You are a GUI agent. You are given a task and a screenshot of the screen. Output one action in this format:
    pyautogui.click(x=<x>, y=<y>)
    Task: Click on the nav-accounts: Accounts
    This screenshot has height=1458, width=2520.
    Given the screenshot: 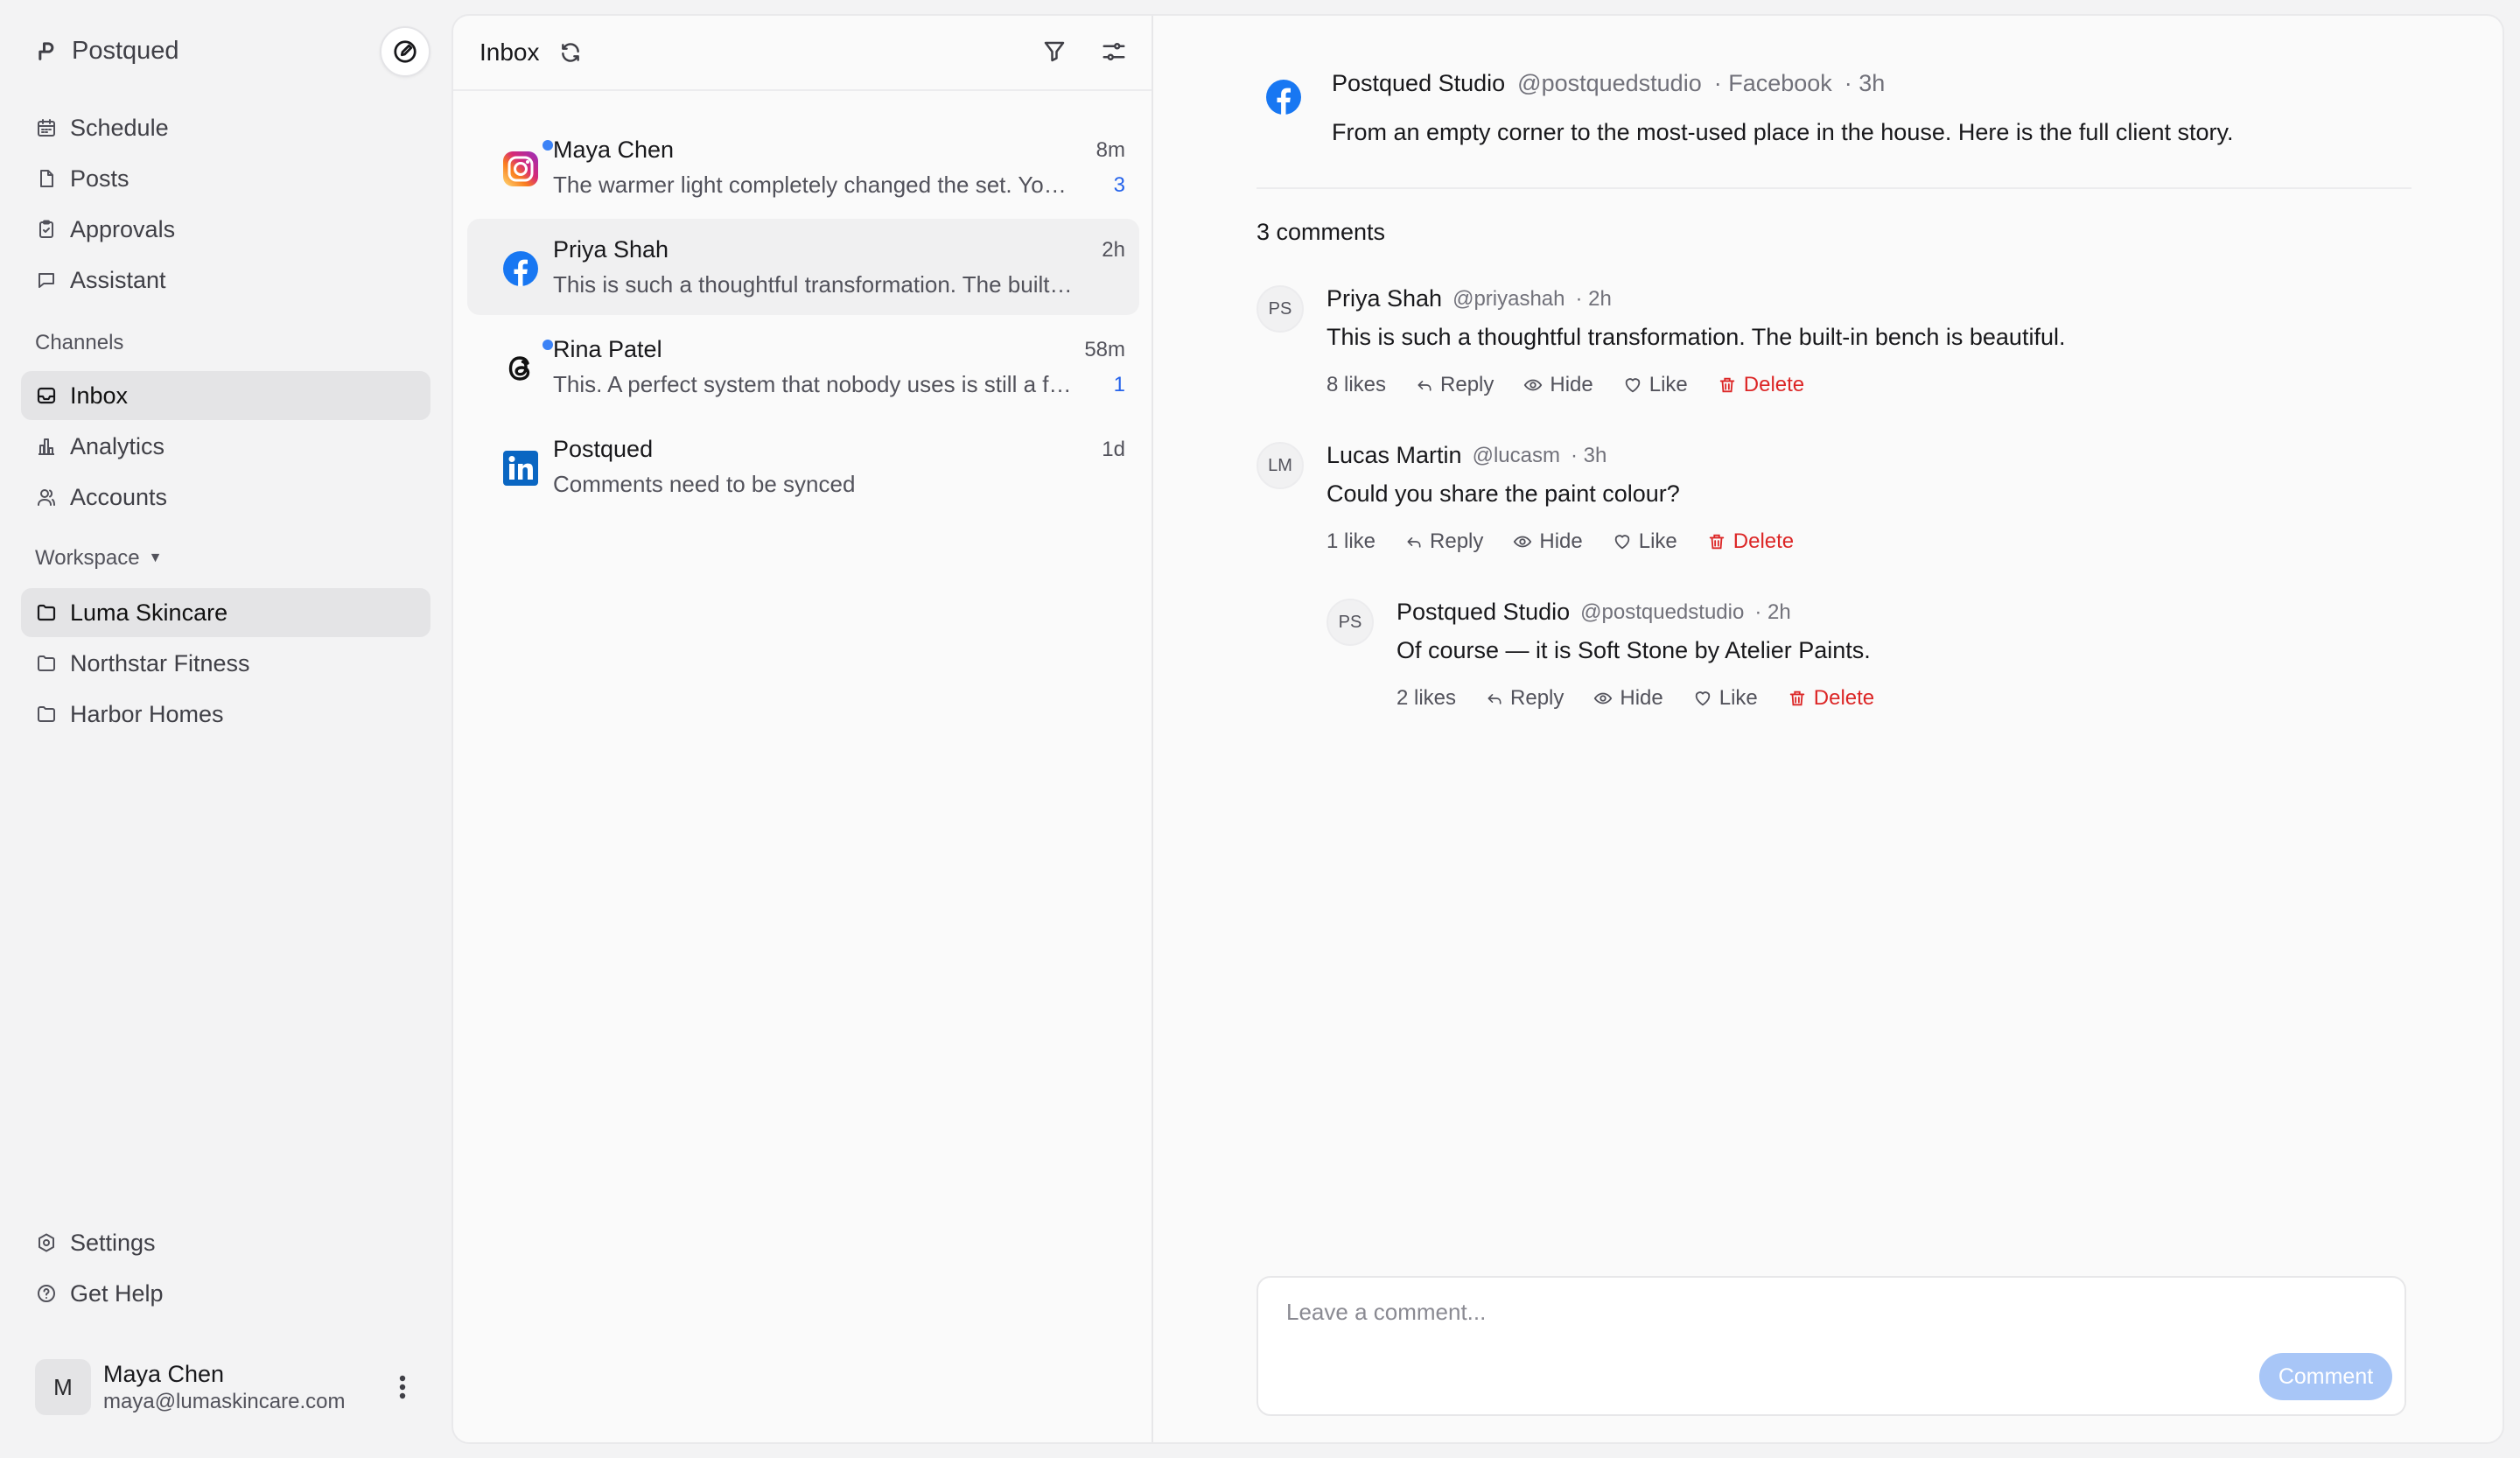 What is the action you would take?
    pyautogui.click(x=225, y=497)
    